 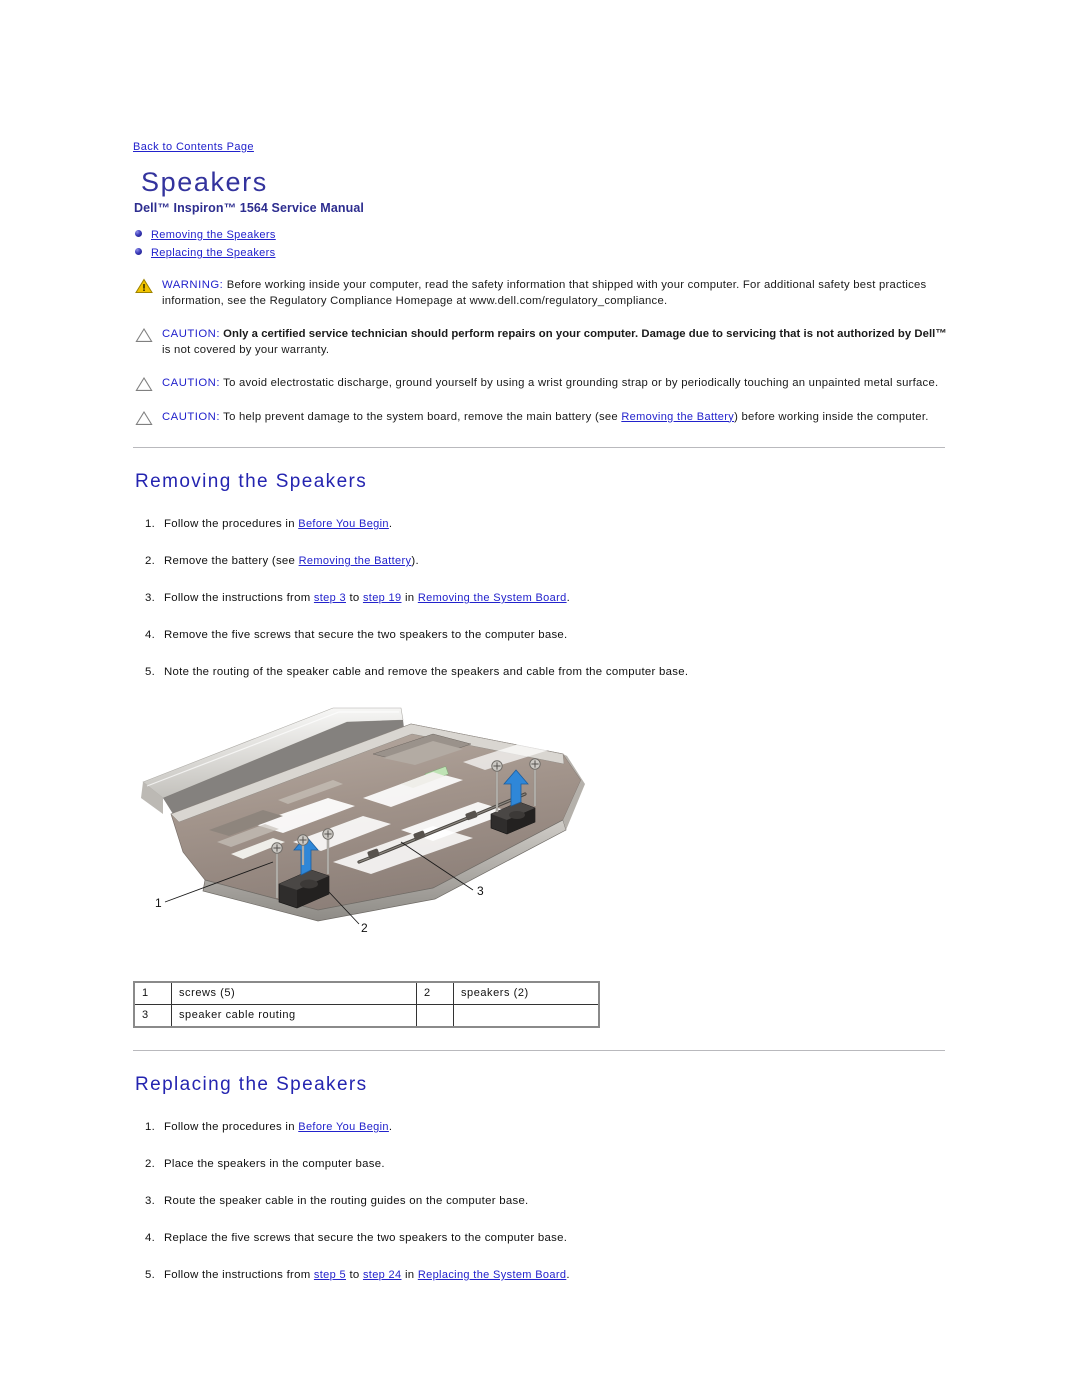 What do you see at coordinates (435, 993) in the screenshot?
I see `callout-num: 2` at bounding box center [435, 993].